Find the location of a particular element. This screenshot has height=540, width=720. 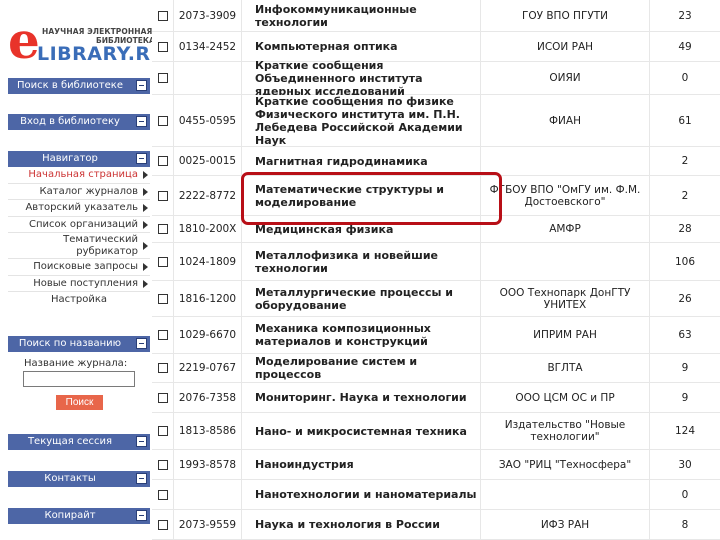

panel-label: Копирайт is located at coordinates (70, 515).